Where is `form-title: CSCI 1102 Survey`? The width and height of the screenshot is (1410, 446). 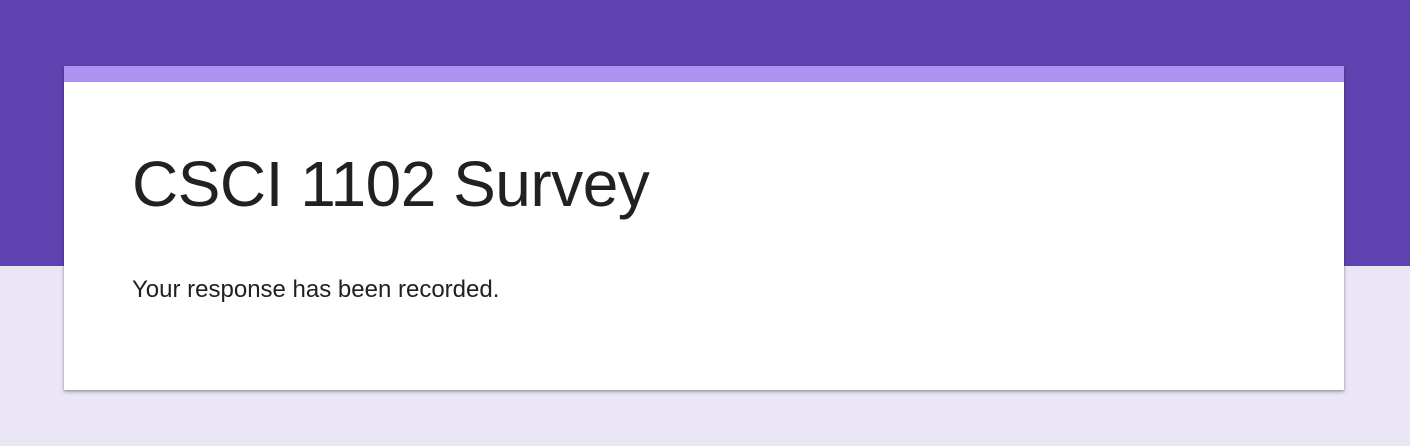 form-title: CSCI 1102 Survey is located at coordinates (391, 184).